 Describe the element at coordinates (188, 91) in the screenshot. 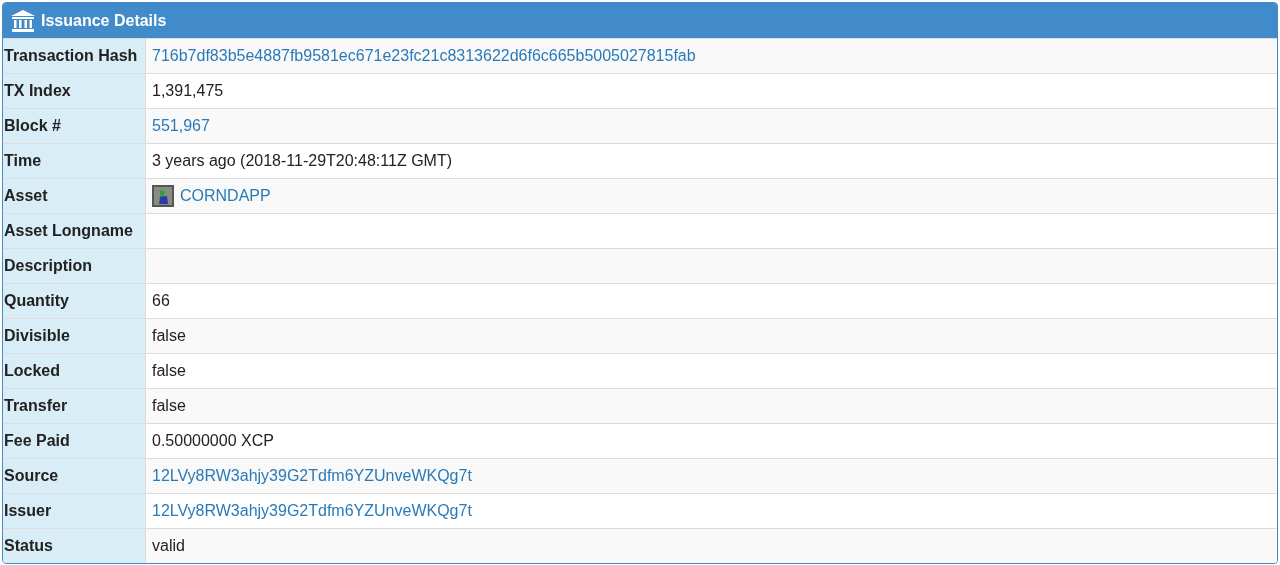

I see `value-text: 1,391,475` at that location.